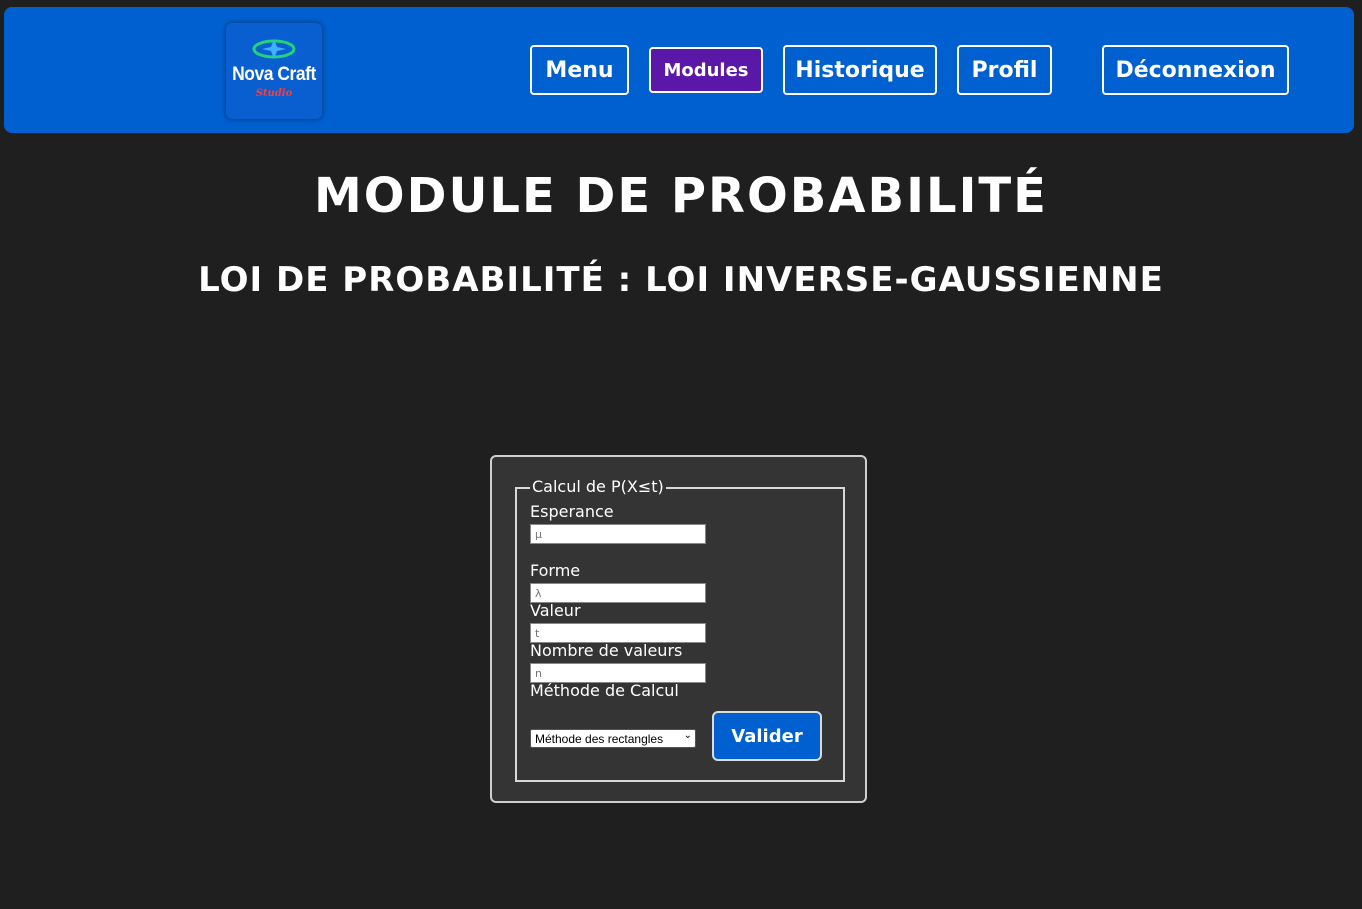  What do you see at coordinates (598, 486) in the screenshot?
I see `fieldset-legend: Calcul de P(X≤t)` at bounding box center [598, 486].